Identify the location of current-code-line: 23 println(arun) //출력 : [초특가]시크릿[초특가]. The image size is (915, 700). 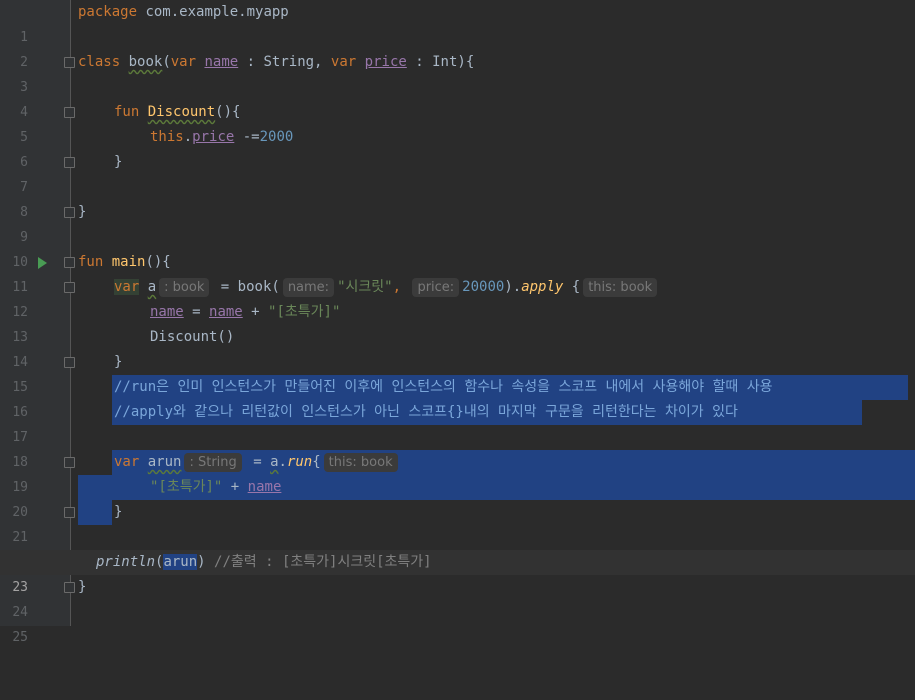
(457, 572).